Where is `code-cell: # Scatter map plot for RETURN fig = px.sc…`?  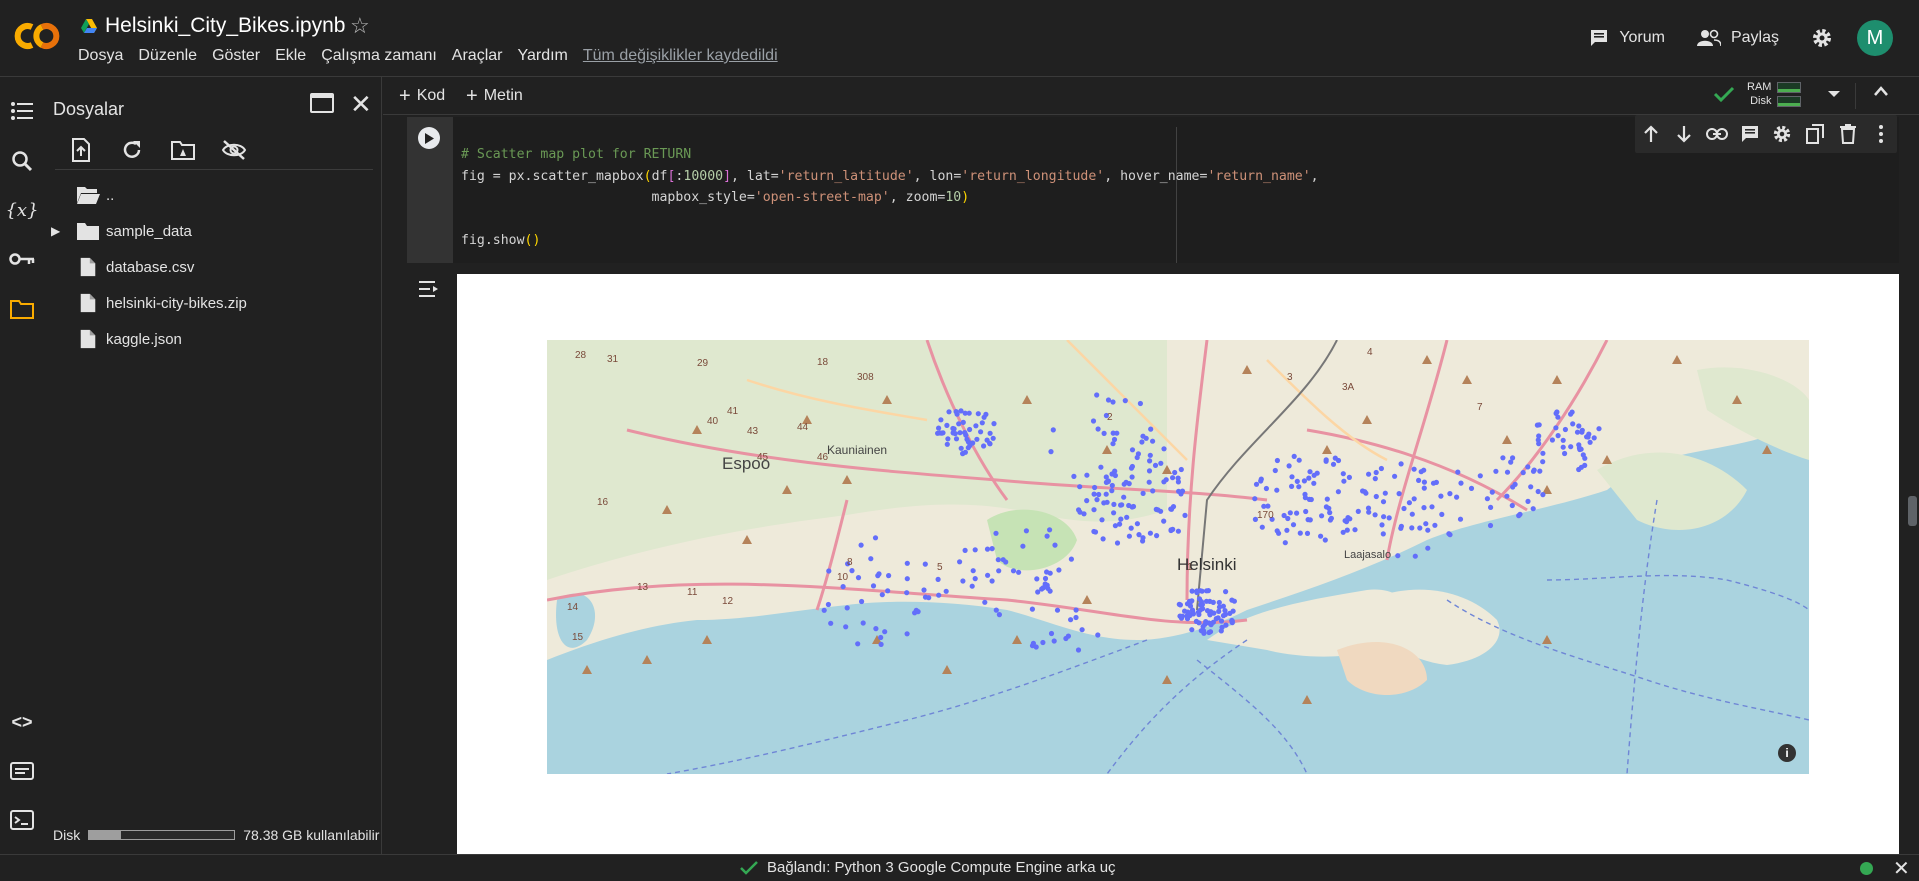
code-cell: # Scatter map plot for RETURN fig = px.sc… is located at coordinates (1153, 189).